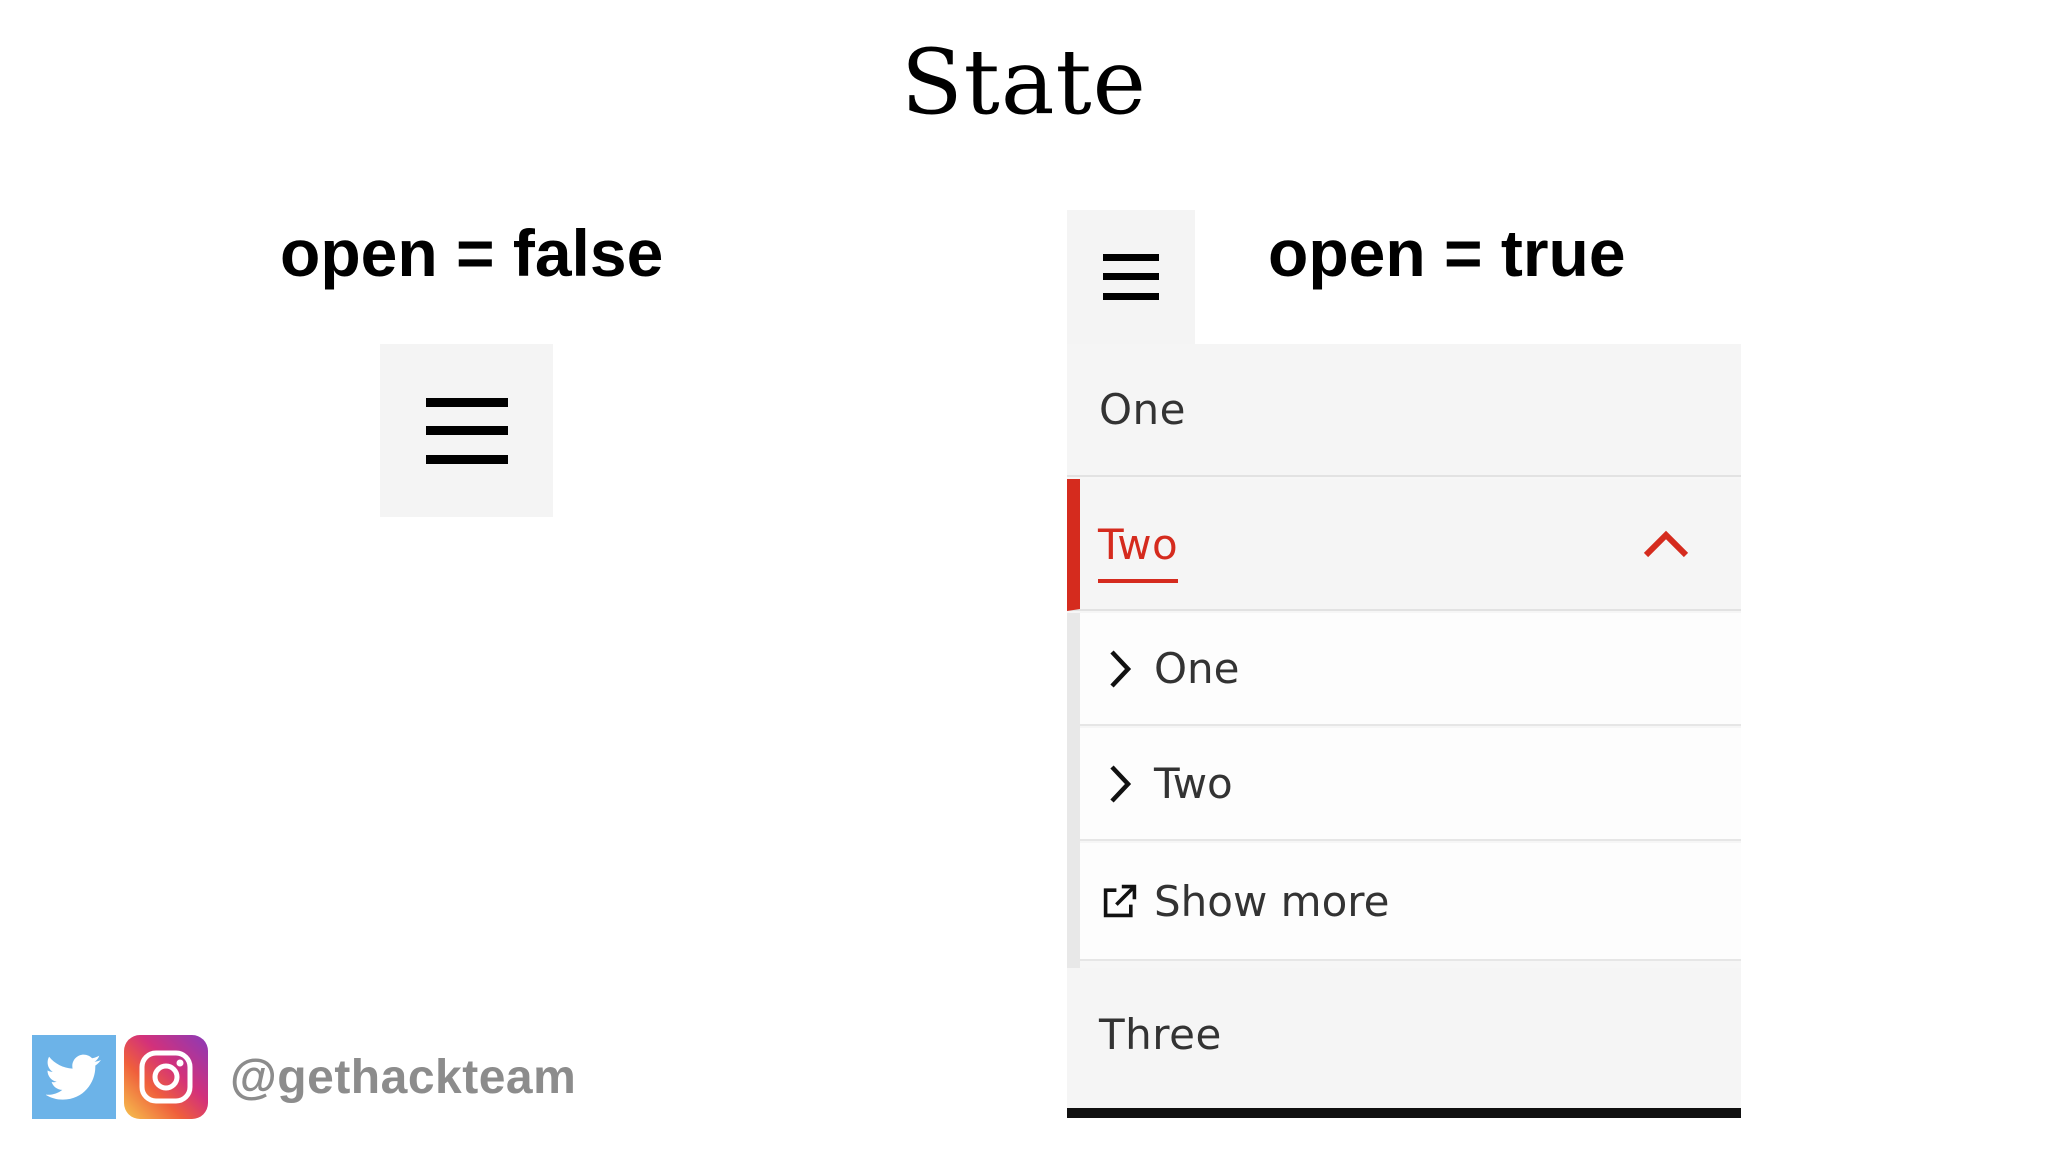 The width and height of the screenshot is (2048, 1152). What do you see at coordinates (1193, 783) in the screenshot?
I see `submenu-item-label: Two` at bounding box center [1193, 783].